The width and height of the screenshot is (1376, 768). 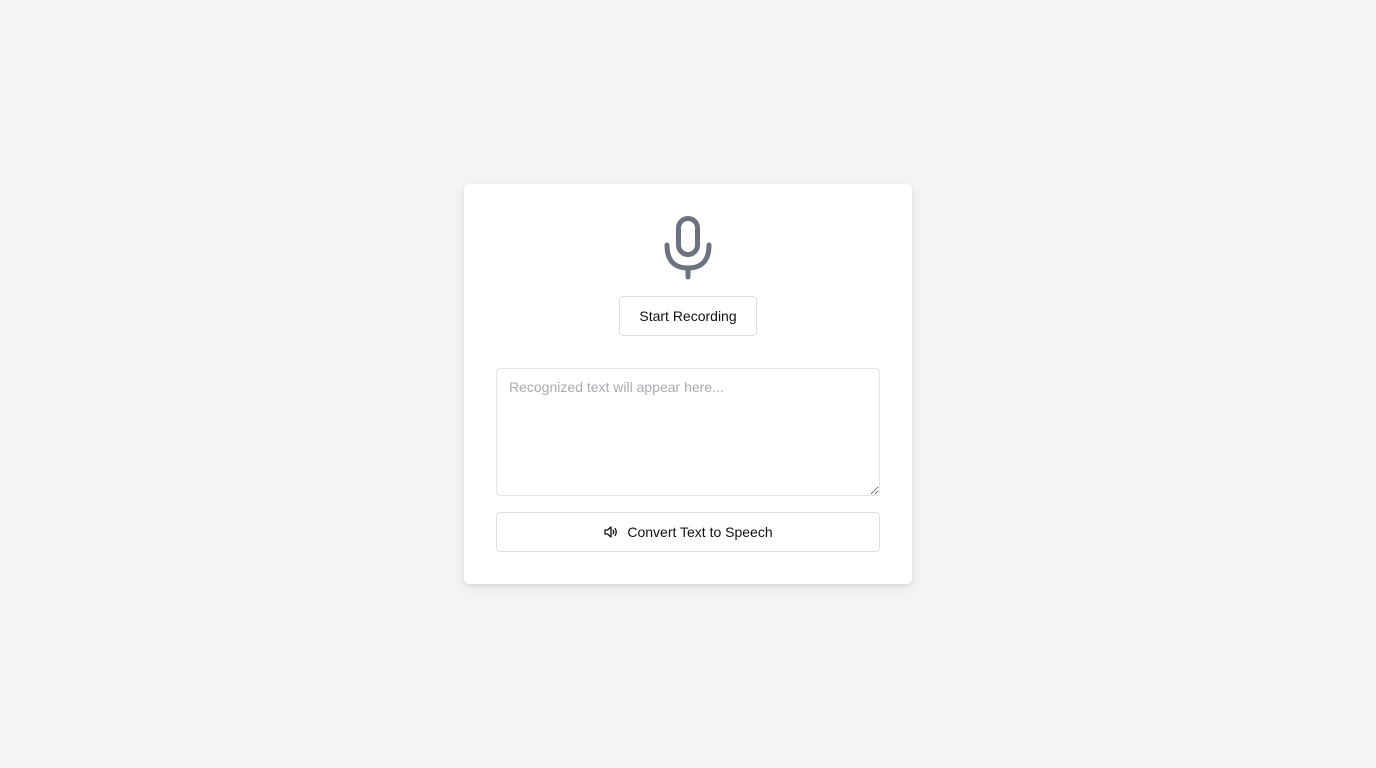 I want to click on start-recording-button: Start Recording, so click(x=688, y=316).